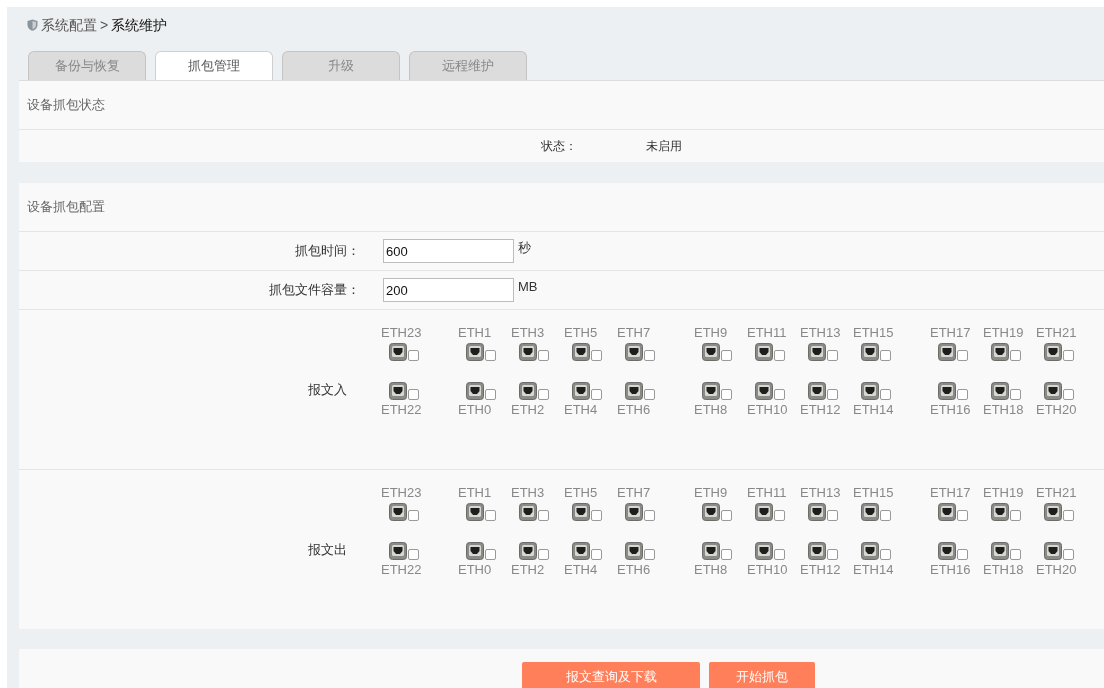  Describe the element at coordinates (820, 410) in the screenshot. I see `port-label: ETH12` at that location.